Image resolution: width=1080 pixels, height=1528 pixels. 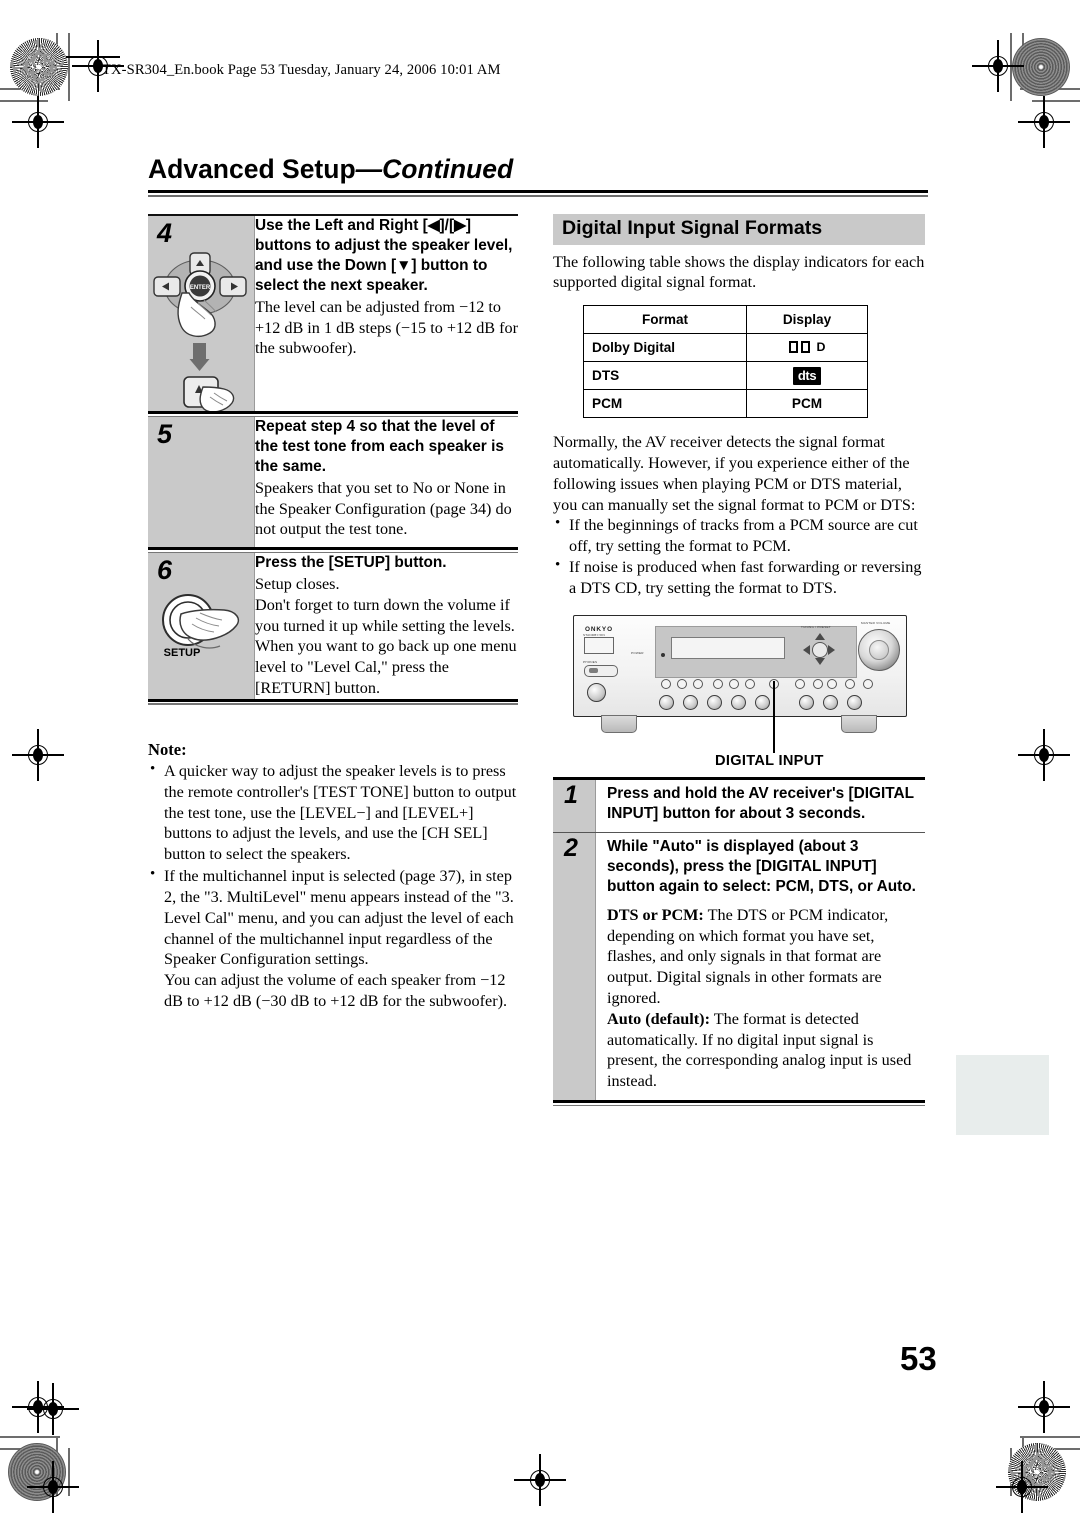 I want to click on dolby-digital-icon: D, so click(x=806, y=347).